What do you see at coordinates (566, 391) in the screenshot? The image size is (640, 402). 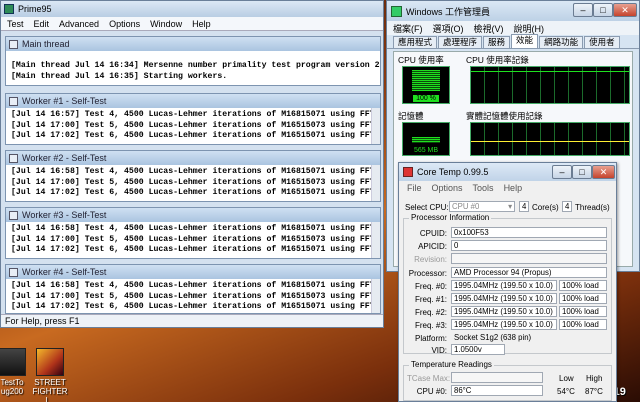 I see `cpu0-low-temp: 54°C` at bounding box center [566, 391].